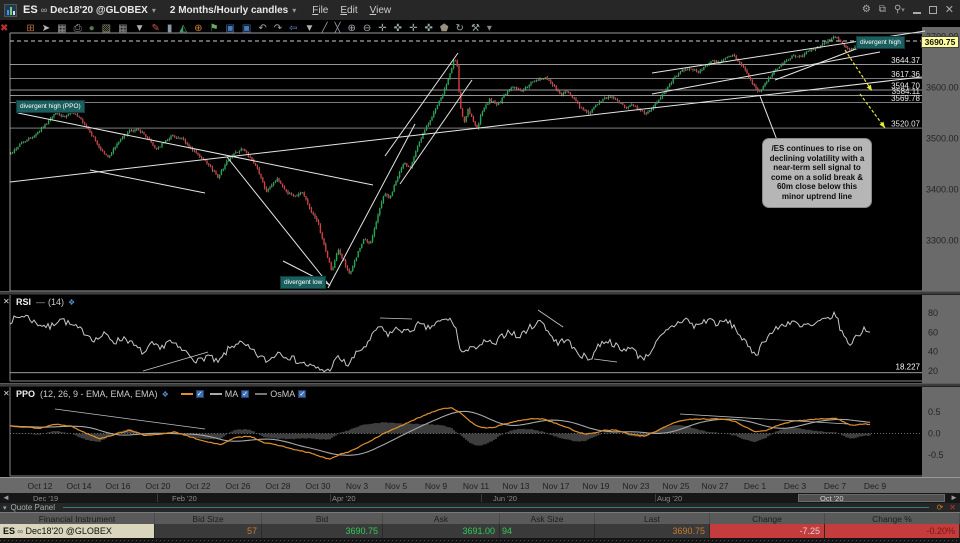 This screenshot has height=543, width=960. Describe the element at coordinates (183, 29) in the screenshot. I see `area-chart-icon: ◭` at that location.